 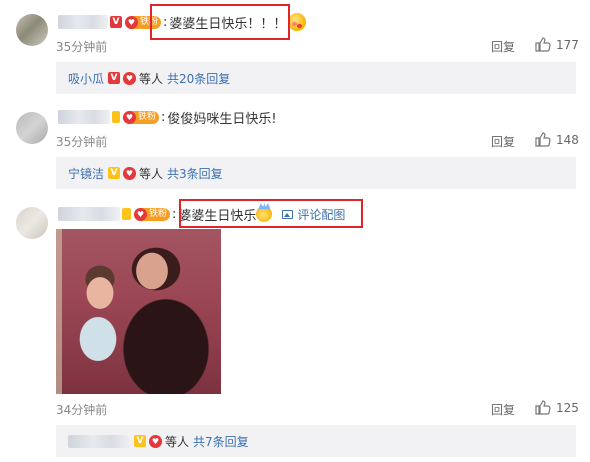 I want to click on sub-replies: 吸小瓜 V ♥ 等人 共20条回复, so click(x=316, y=78).